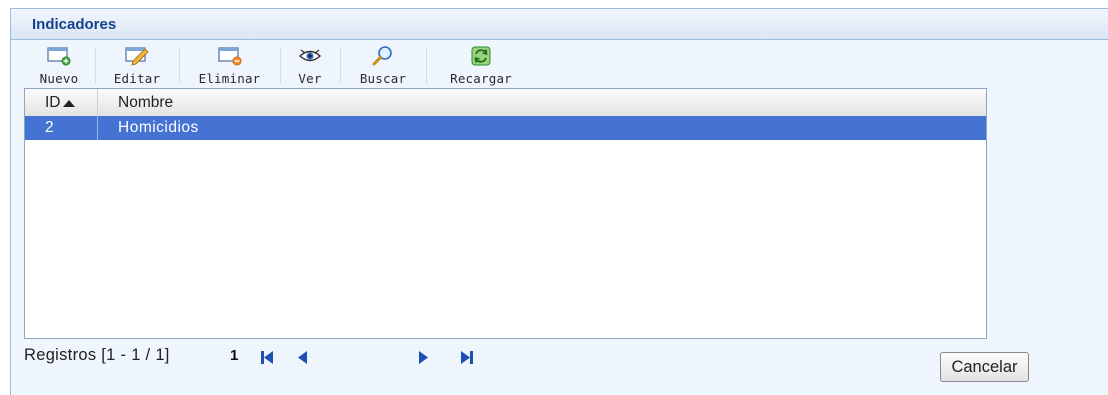  I want to click on cancel-button: Cancelar, so click(984, 367).